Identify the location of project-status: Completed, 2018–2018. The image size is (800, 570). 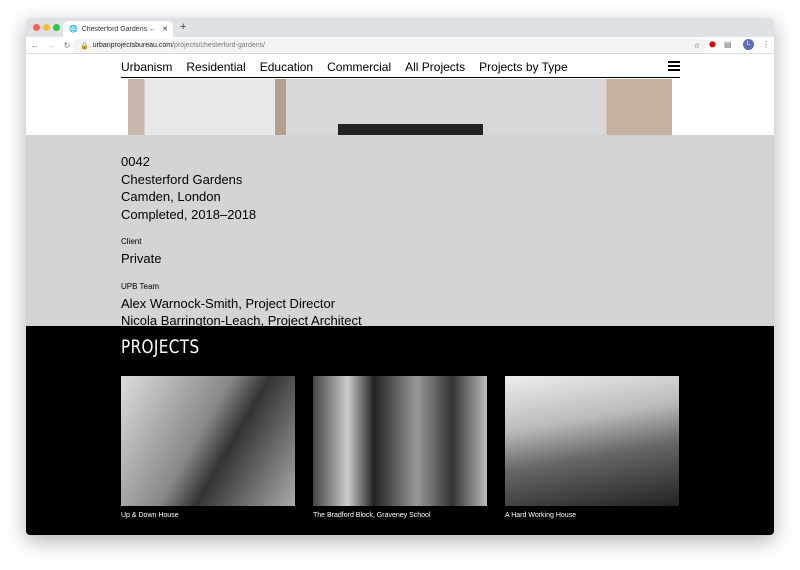
(189, 214).